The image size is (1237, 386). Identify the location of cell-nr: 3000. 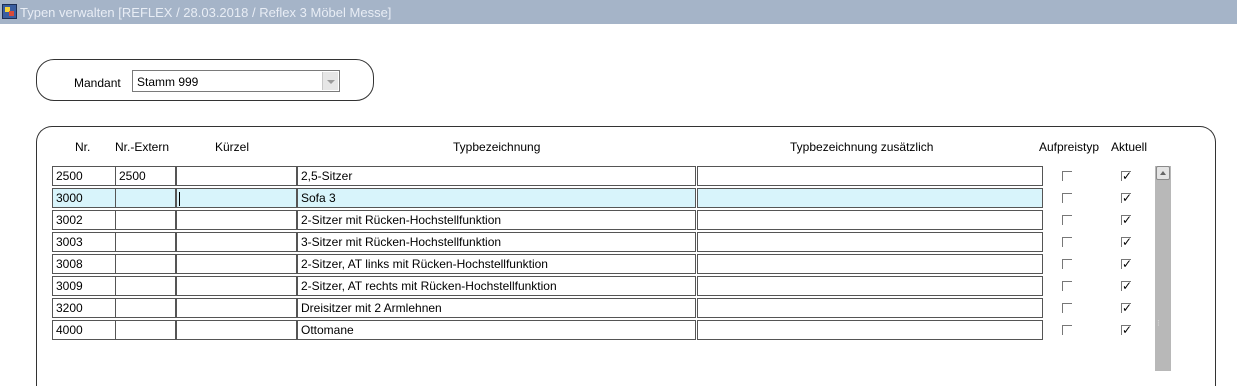
(84, 198).